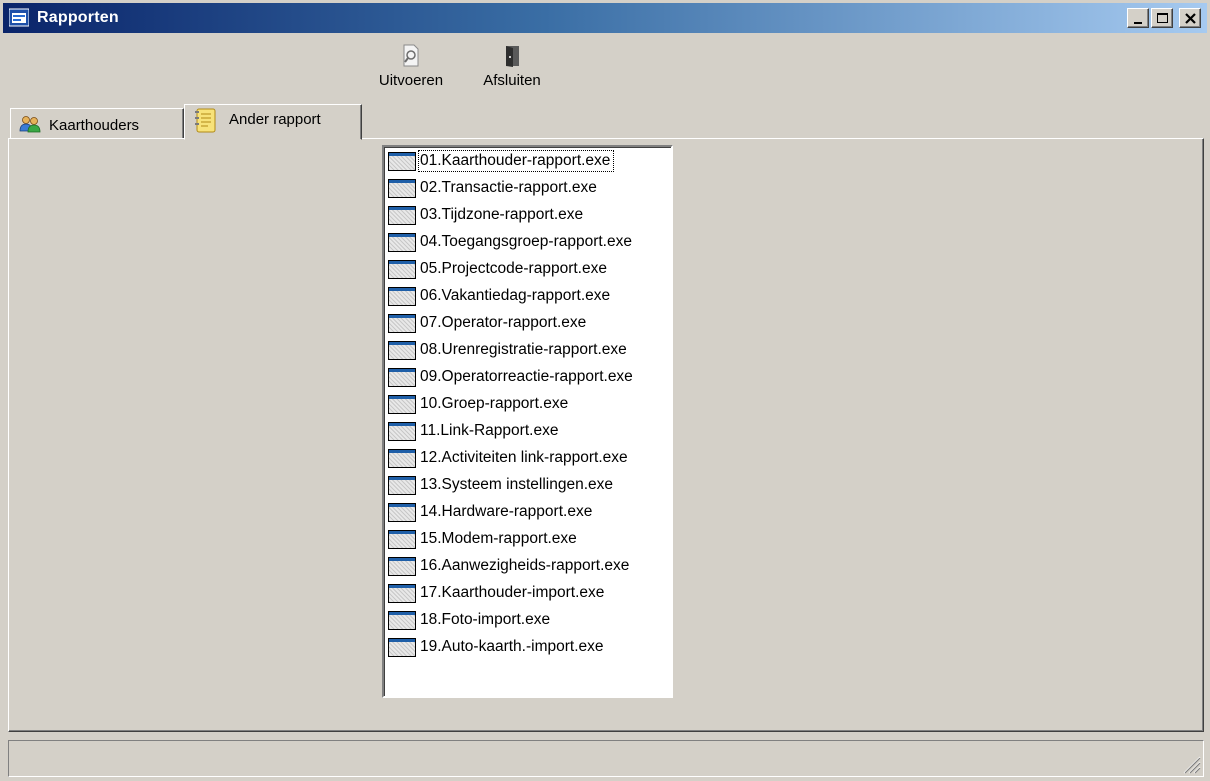  Describe the element at coordinates (78, 17) in the screenshot. I see `window-title: Rapporten` at that location.